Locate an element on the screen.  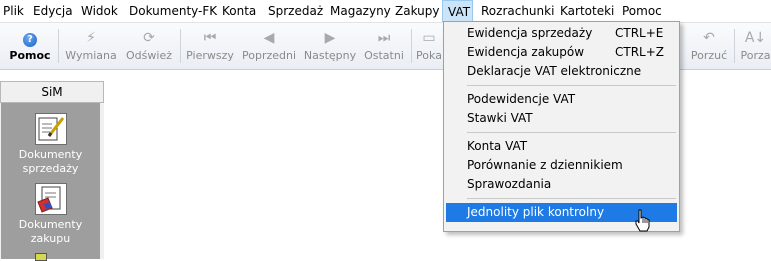
show-button: ▭ Poka is located at coordinates (429, 46).